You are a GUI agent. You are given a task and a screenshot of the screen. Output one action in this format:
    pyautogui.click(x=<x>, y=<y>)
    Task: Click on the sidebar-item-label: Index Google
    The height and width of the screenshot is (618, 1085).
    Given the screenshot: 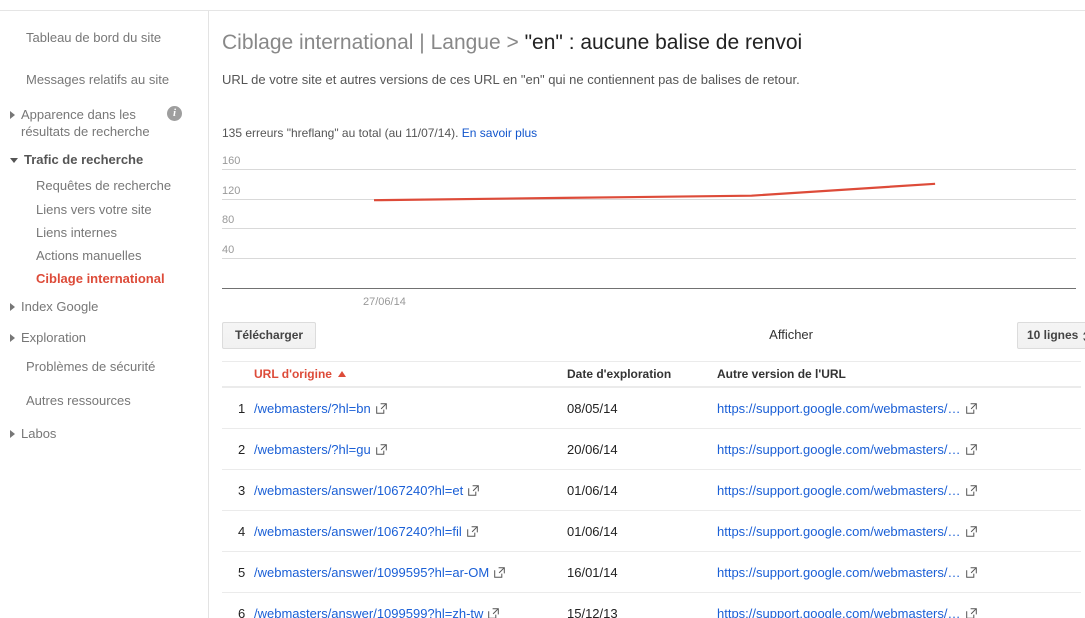 What is the action you would take?
    pyautogui.click(x=60, y=306)
    